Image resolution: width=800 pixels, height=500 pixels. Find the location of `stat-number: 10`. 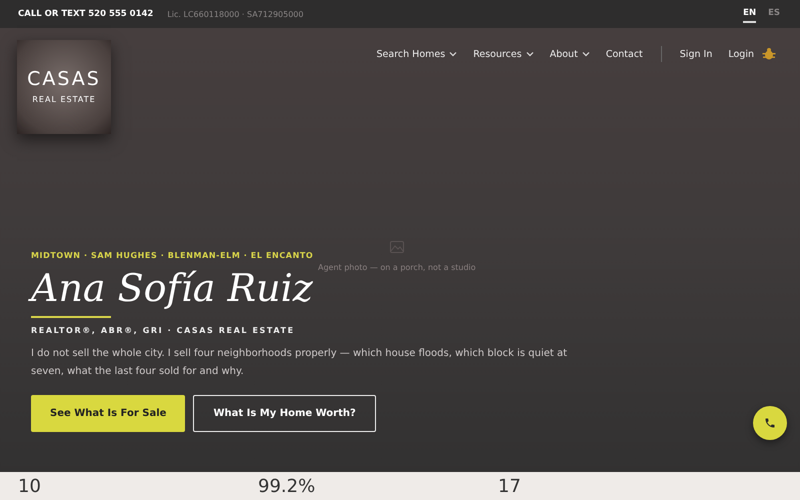

stat-number: 10 is located at coordinates (30, 488).